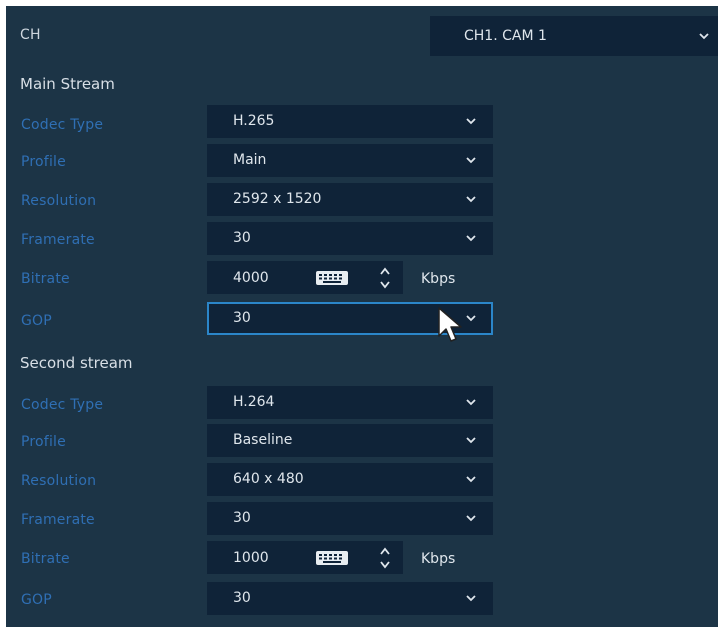  What do you see at coordinates (45, 279) in the screenshot?
I see `main-bitrate-label: Bitrate` at bounding box center [45, 279].